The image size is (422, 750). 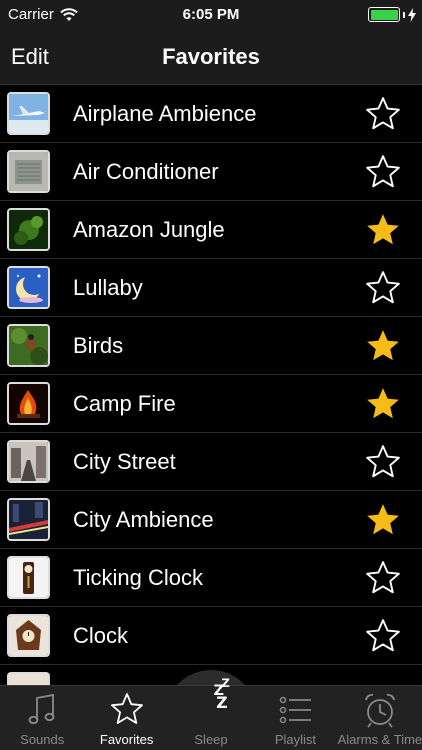 What do you see at coordinates (42, 739) in the screenshot?
I see `tab-label: Sounds` at bounding box center [42, 739].